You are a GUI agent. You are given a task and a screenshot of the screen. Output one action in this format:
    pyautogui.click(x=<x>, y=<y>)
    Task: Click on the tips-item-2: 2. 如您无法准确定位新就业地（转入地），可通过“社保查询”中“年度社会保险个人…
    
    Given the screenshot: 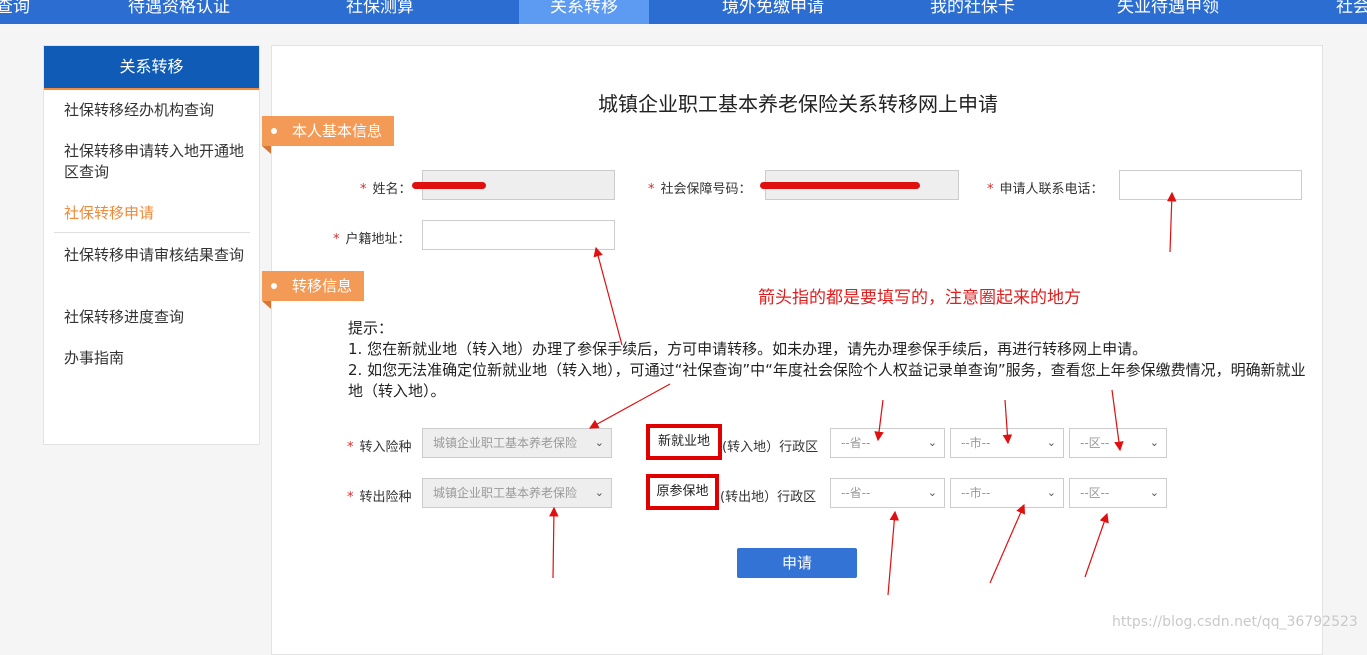 What is the action you would take?
    pyautogui.click(x=827, y=380)
    